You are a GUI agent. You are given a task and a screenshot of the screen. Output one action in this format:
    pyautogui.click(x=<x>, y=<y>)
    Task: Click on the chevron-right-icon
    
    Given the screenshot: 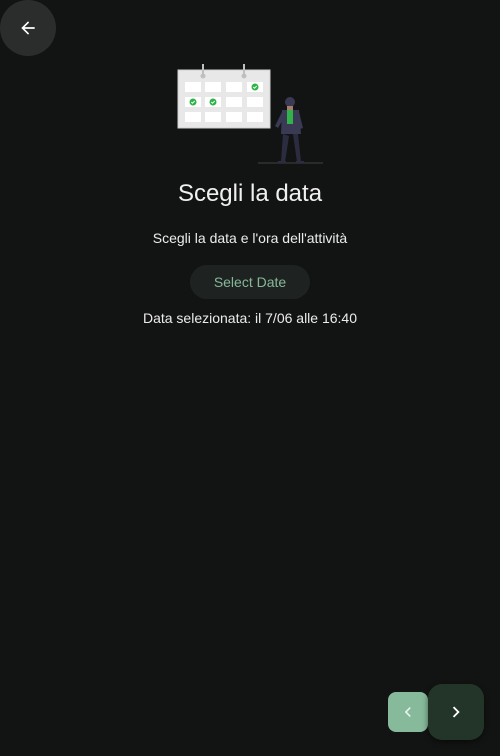 What is the action you would take?
    pyautogui.click(x=456, y=712)
    